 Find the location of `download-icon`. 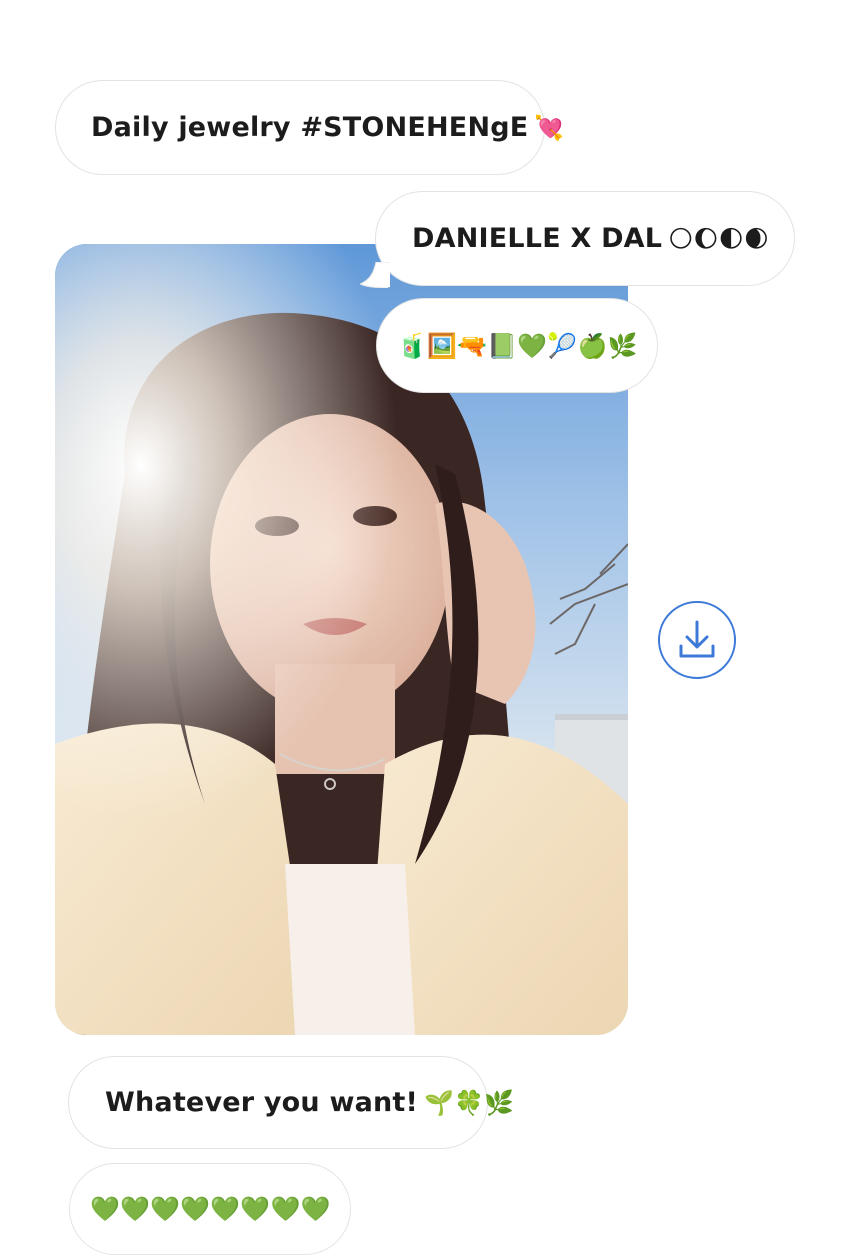

download-icon is located at coordinates (697, 639).